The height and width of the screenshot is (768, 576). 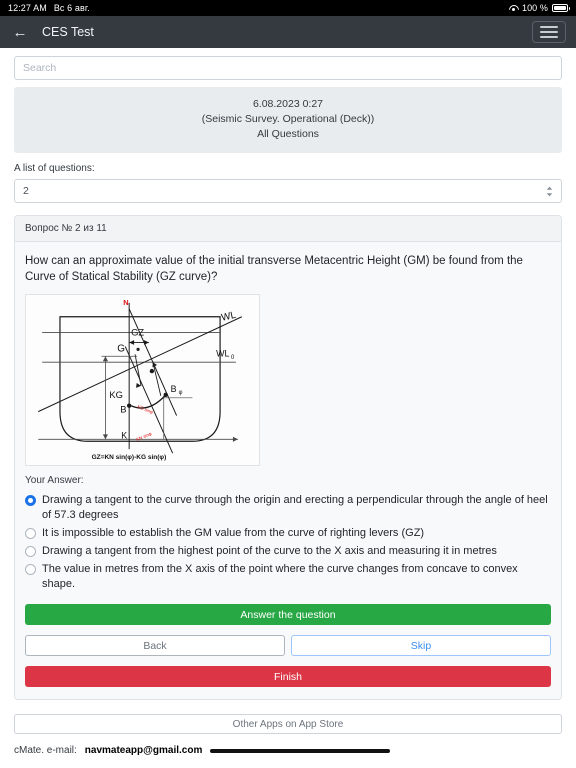 I want to click on hamburger-menu-icon, so click(x=549, y=32).